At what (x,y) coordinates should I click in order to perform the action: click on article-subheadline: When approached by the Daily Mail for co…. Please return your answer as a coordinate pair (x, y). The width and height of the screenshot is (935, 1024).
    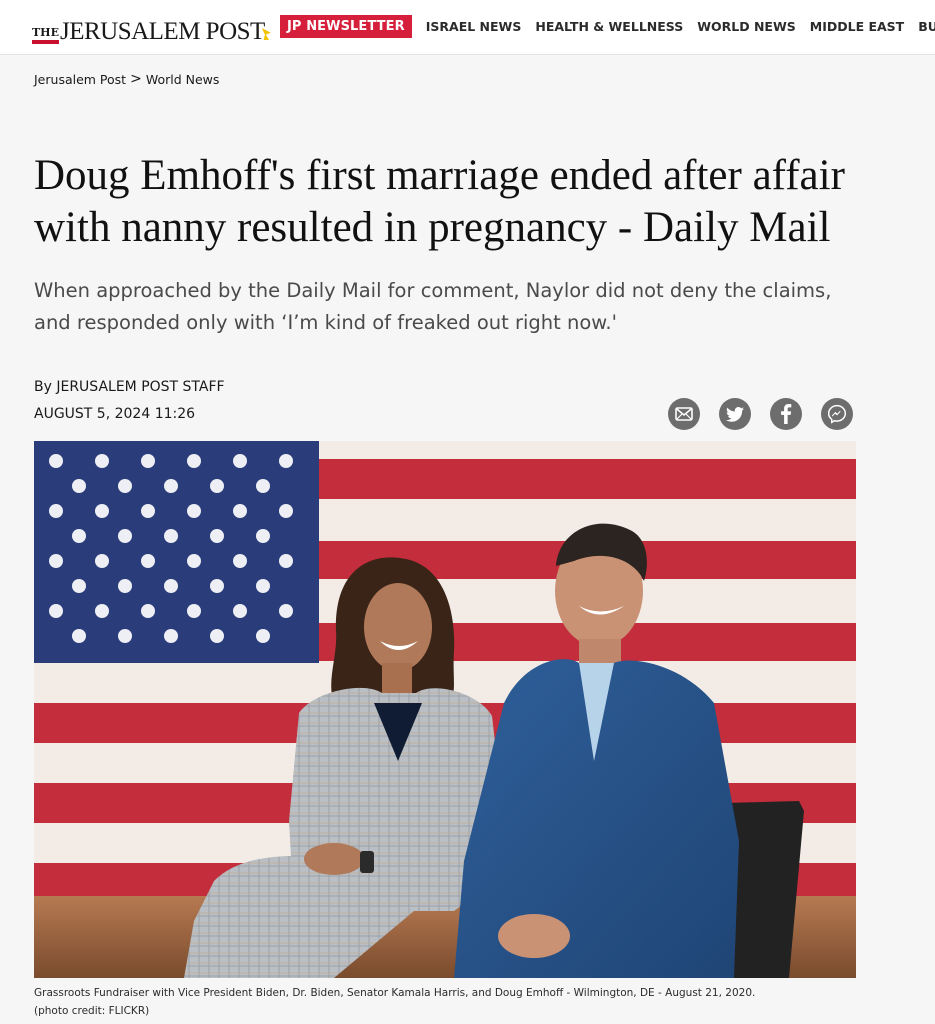
    Looking at the image, I should click on (433, 306).